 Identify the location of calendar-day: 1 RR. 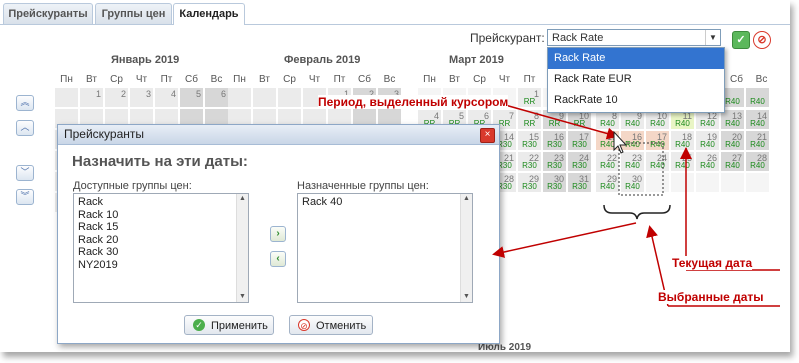
(529, 97).